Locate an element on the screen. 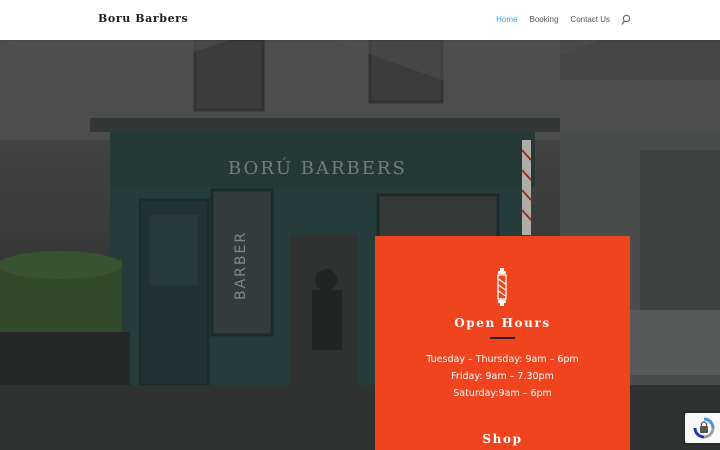 This screenshot has height=450, width=720. main-nav: Home Booking Contact Us is located at coordinates (553, 19).